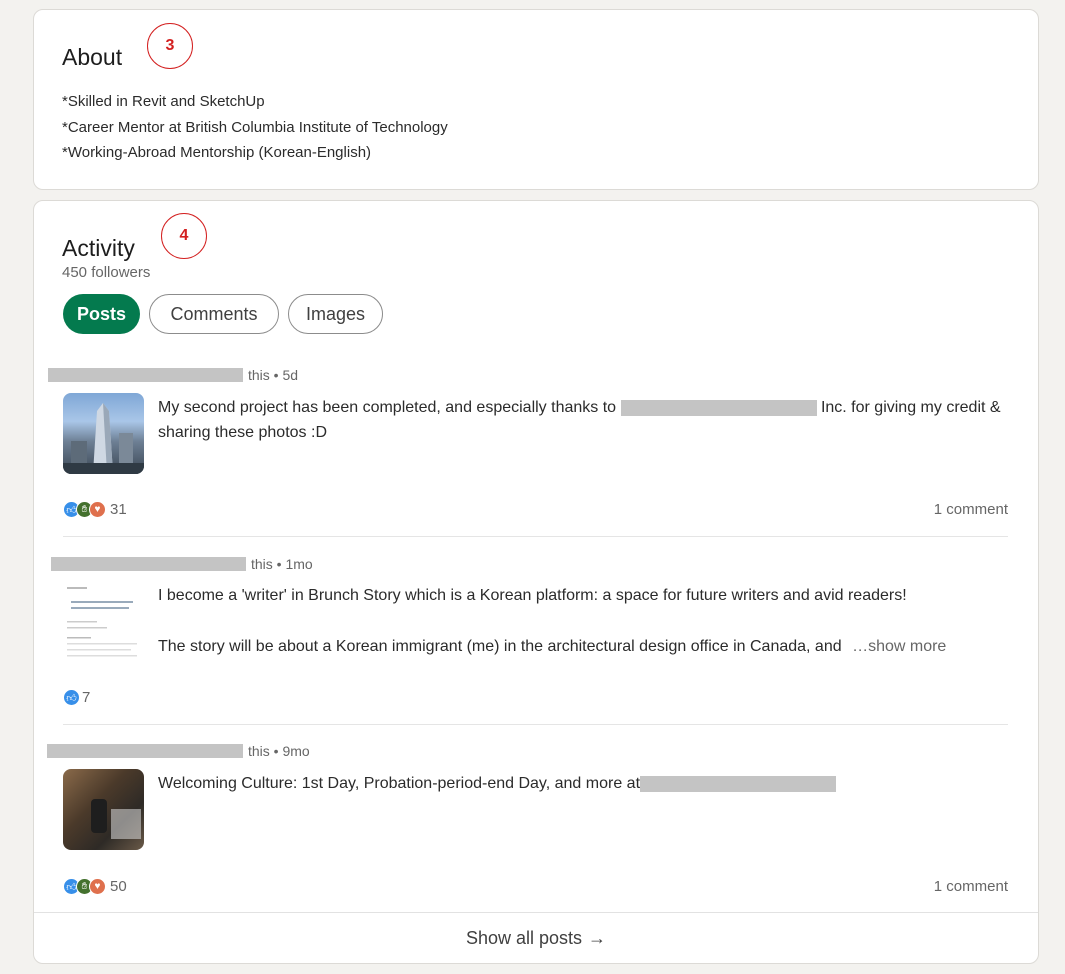  Describe the element at coordinates (279, 751) in the screenshot. I see `post-meta: this • 9mo` at that location.